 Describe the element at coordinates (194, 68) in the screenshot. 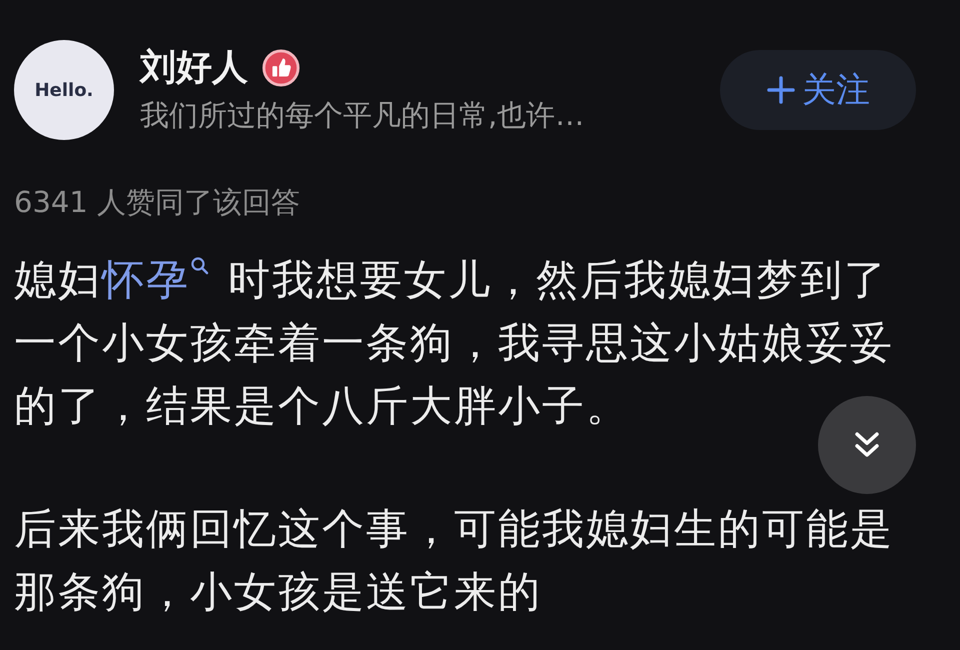

I see `author-name: 刘好人` at that location.